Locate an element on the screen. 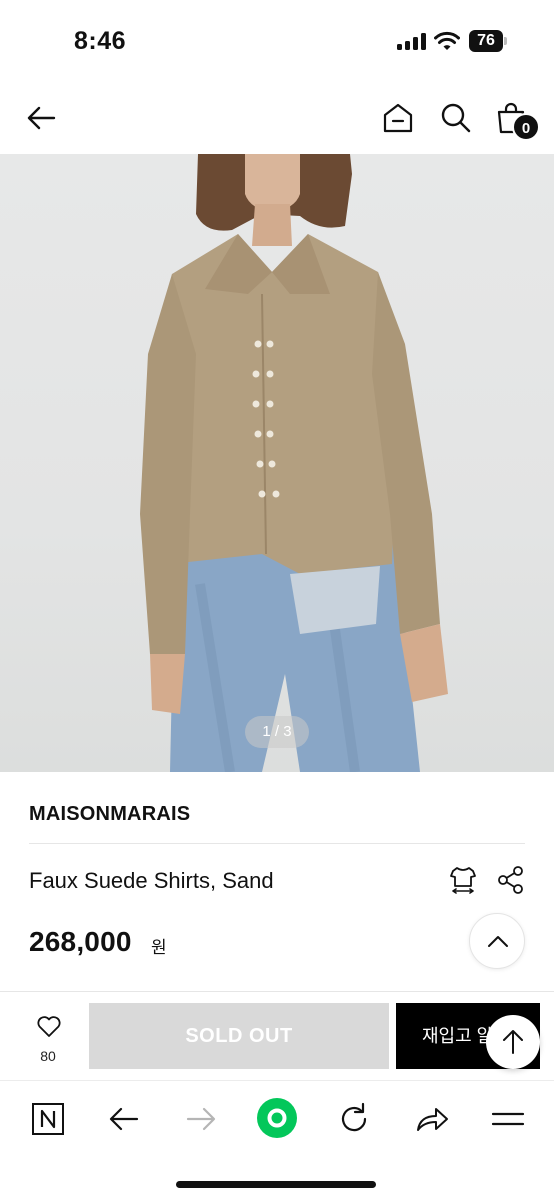 The width and height of the screenshot is (554, 1200). back-arrow-icon is located at coordinates (42, 118).